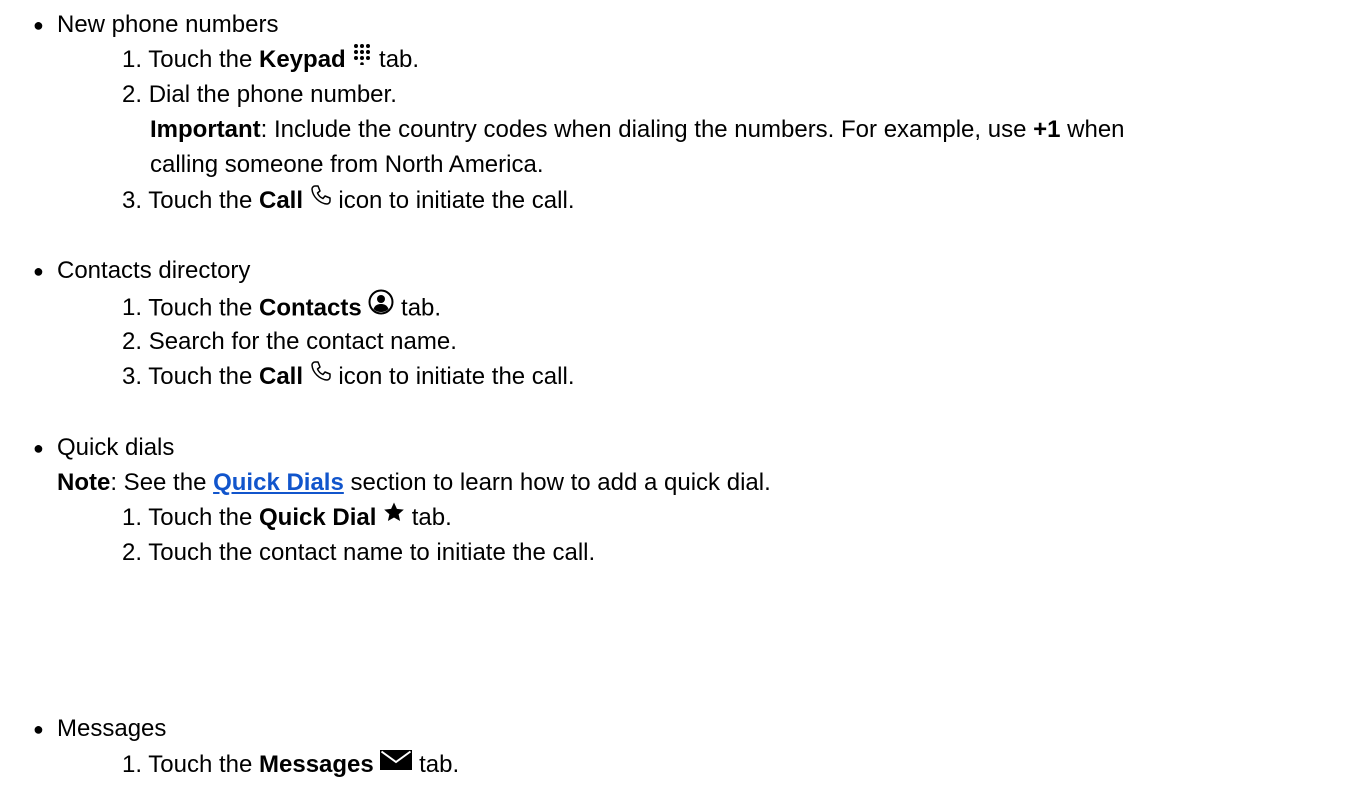 Image resolution: width=1355 pixels, height=787 pixels. Describe the element at coordinates (1092, 129) in the screenshot. I see `important-text: when` at that location.